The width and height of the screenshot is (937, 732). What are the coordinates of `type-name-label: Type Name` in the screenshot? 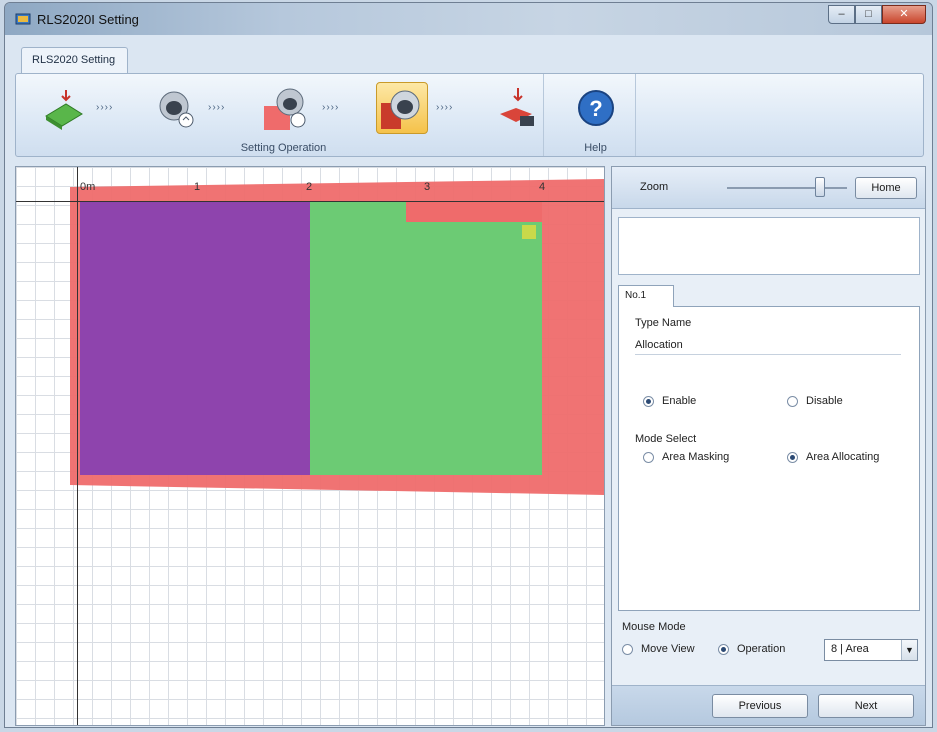 It's located at (663, 323).